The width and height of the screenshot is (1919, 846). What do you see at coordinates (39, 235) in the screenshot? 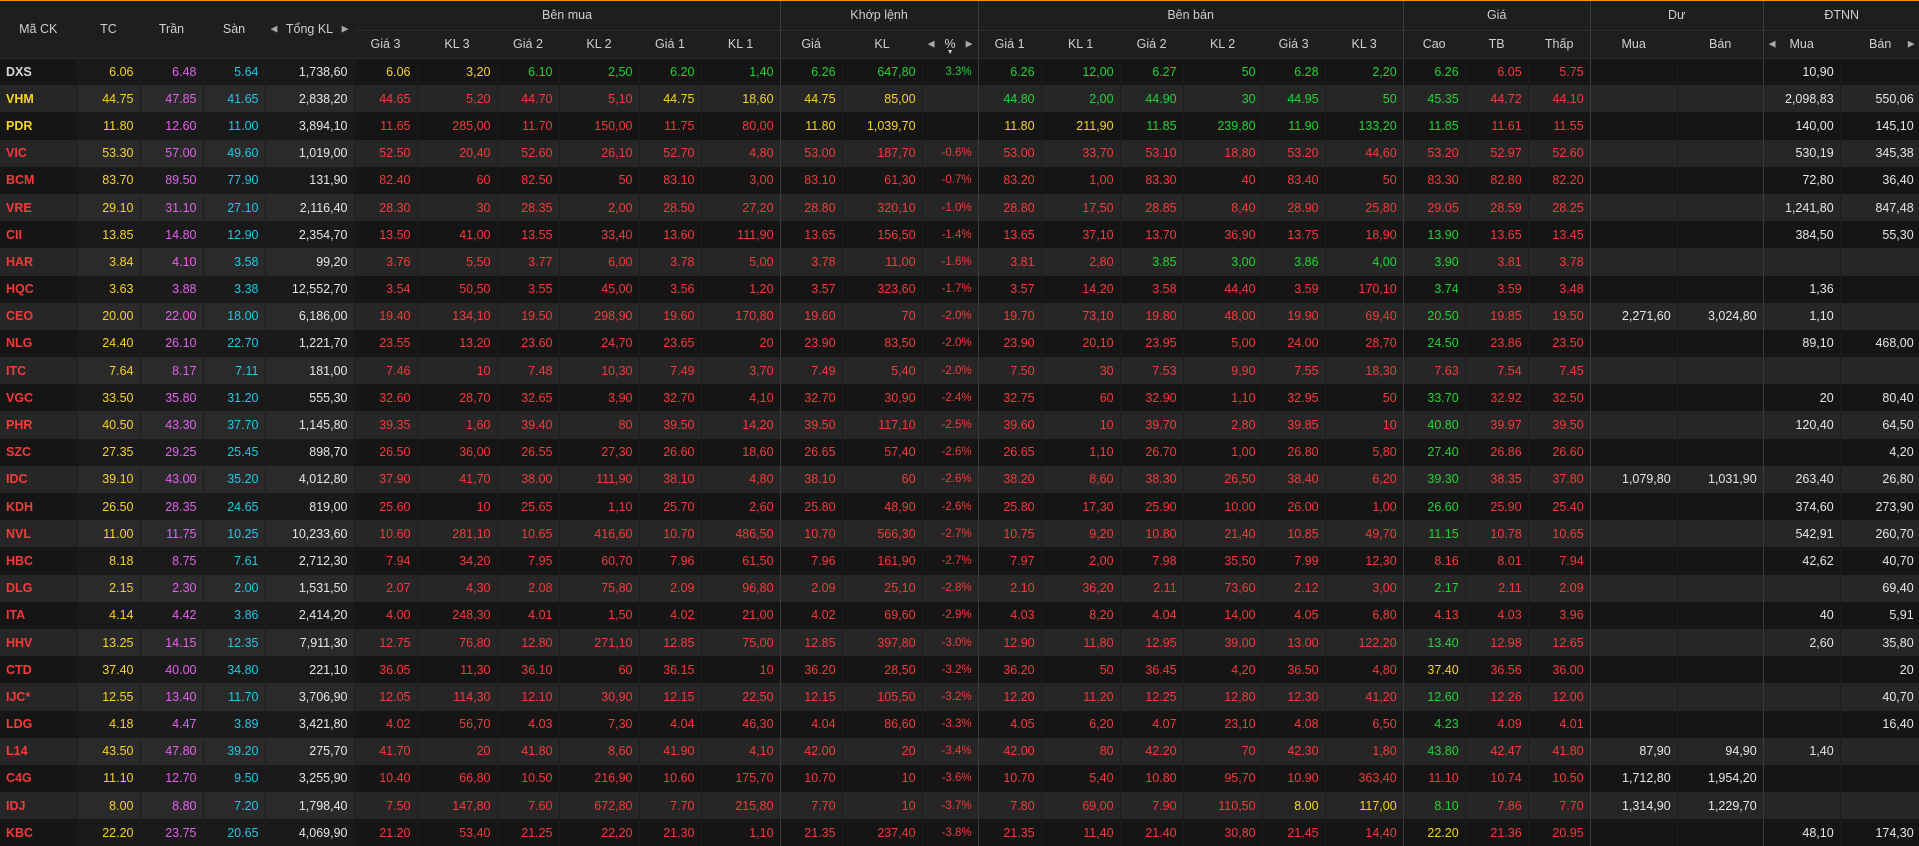
I see `symbol-cell: CII` at bounding box center [39, 235].